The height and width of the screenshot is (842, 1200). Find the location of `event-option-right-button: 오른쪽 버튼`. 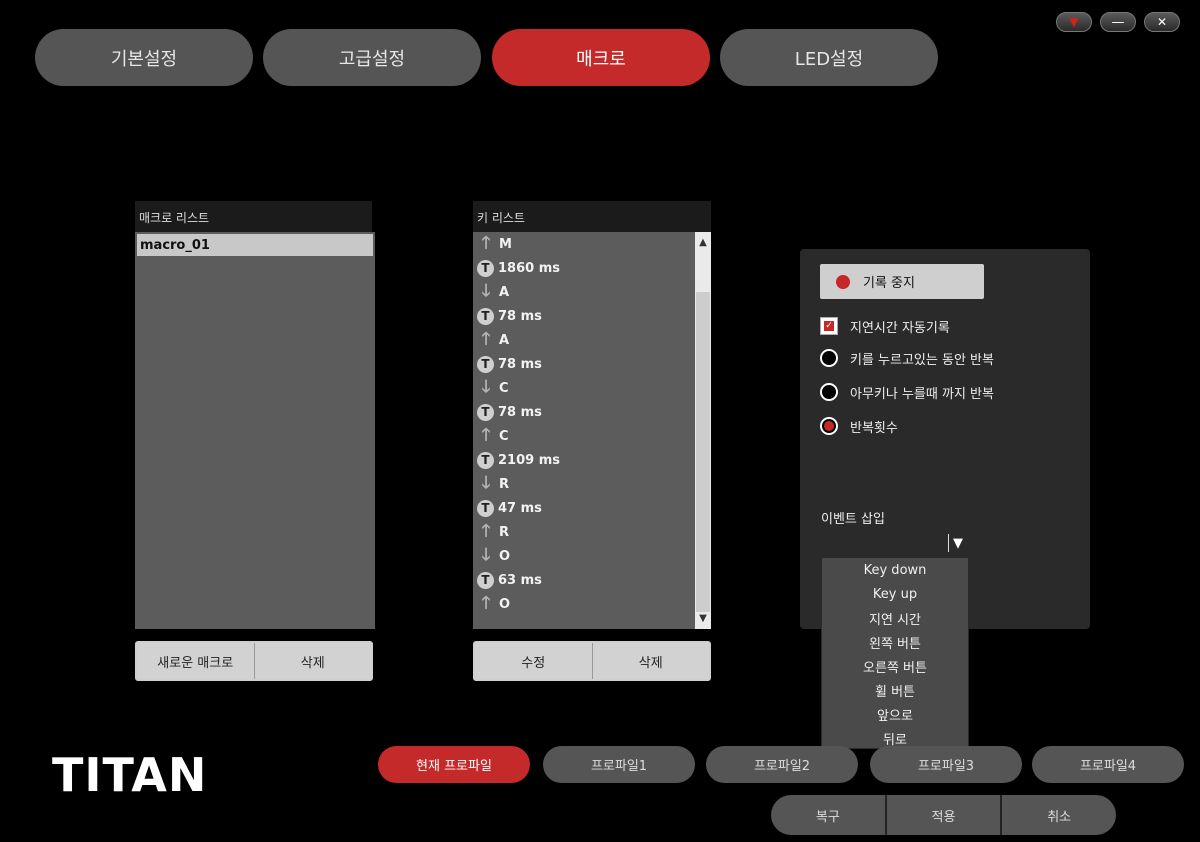

event-option-right-button: 오른쪽 버튼 is located at coordinates (895, 666).